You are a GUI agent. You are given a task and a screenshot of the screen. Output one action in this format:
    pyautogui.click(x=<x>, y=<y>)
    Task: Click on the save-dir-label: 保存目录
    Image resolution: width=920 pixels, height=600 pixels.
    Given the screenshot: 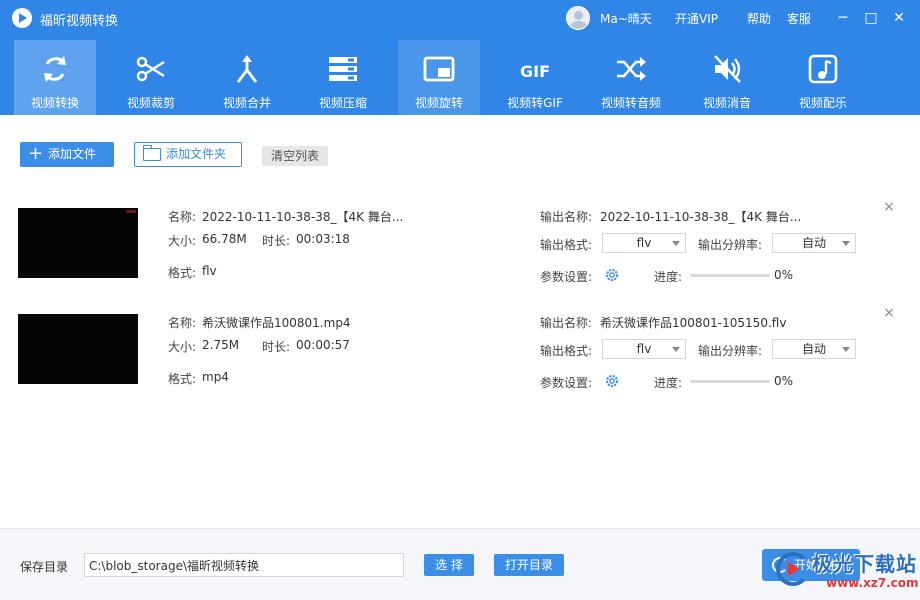 What is the action you would take?
    pyautogui.click(x=44, y=567)
    